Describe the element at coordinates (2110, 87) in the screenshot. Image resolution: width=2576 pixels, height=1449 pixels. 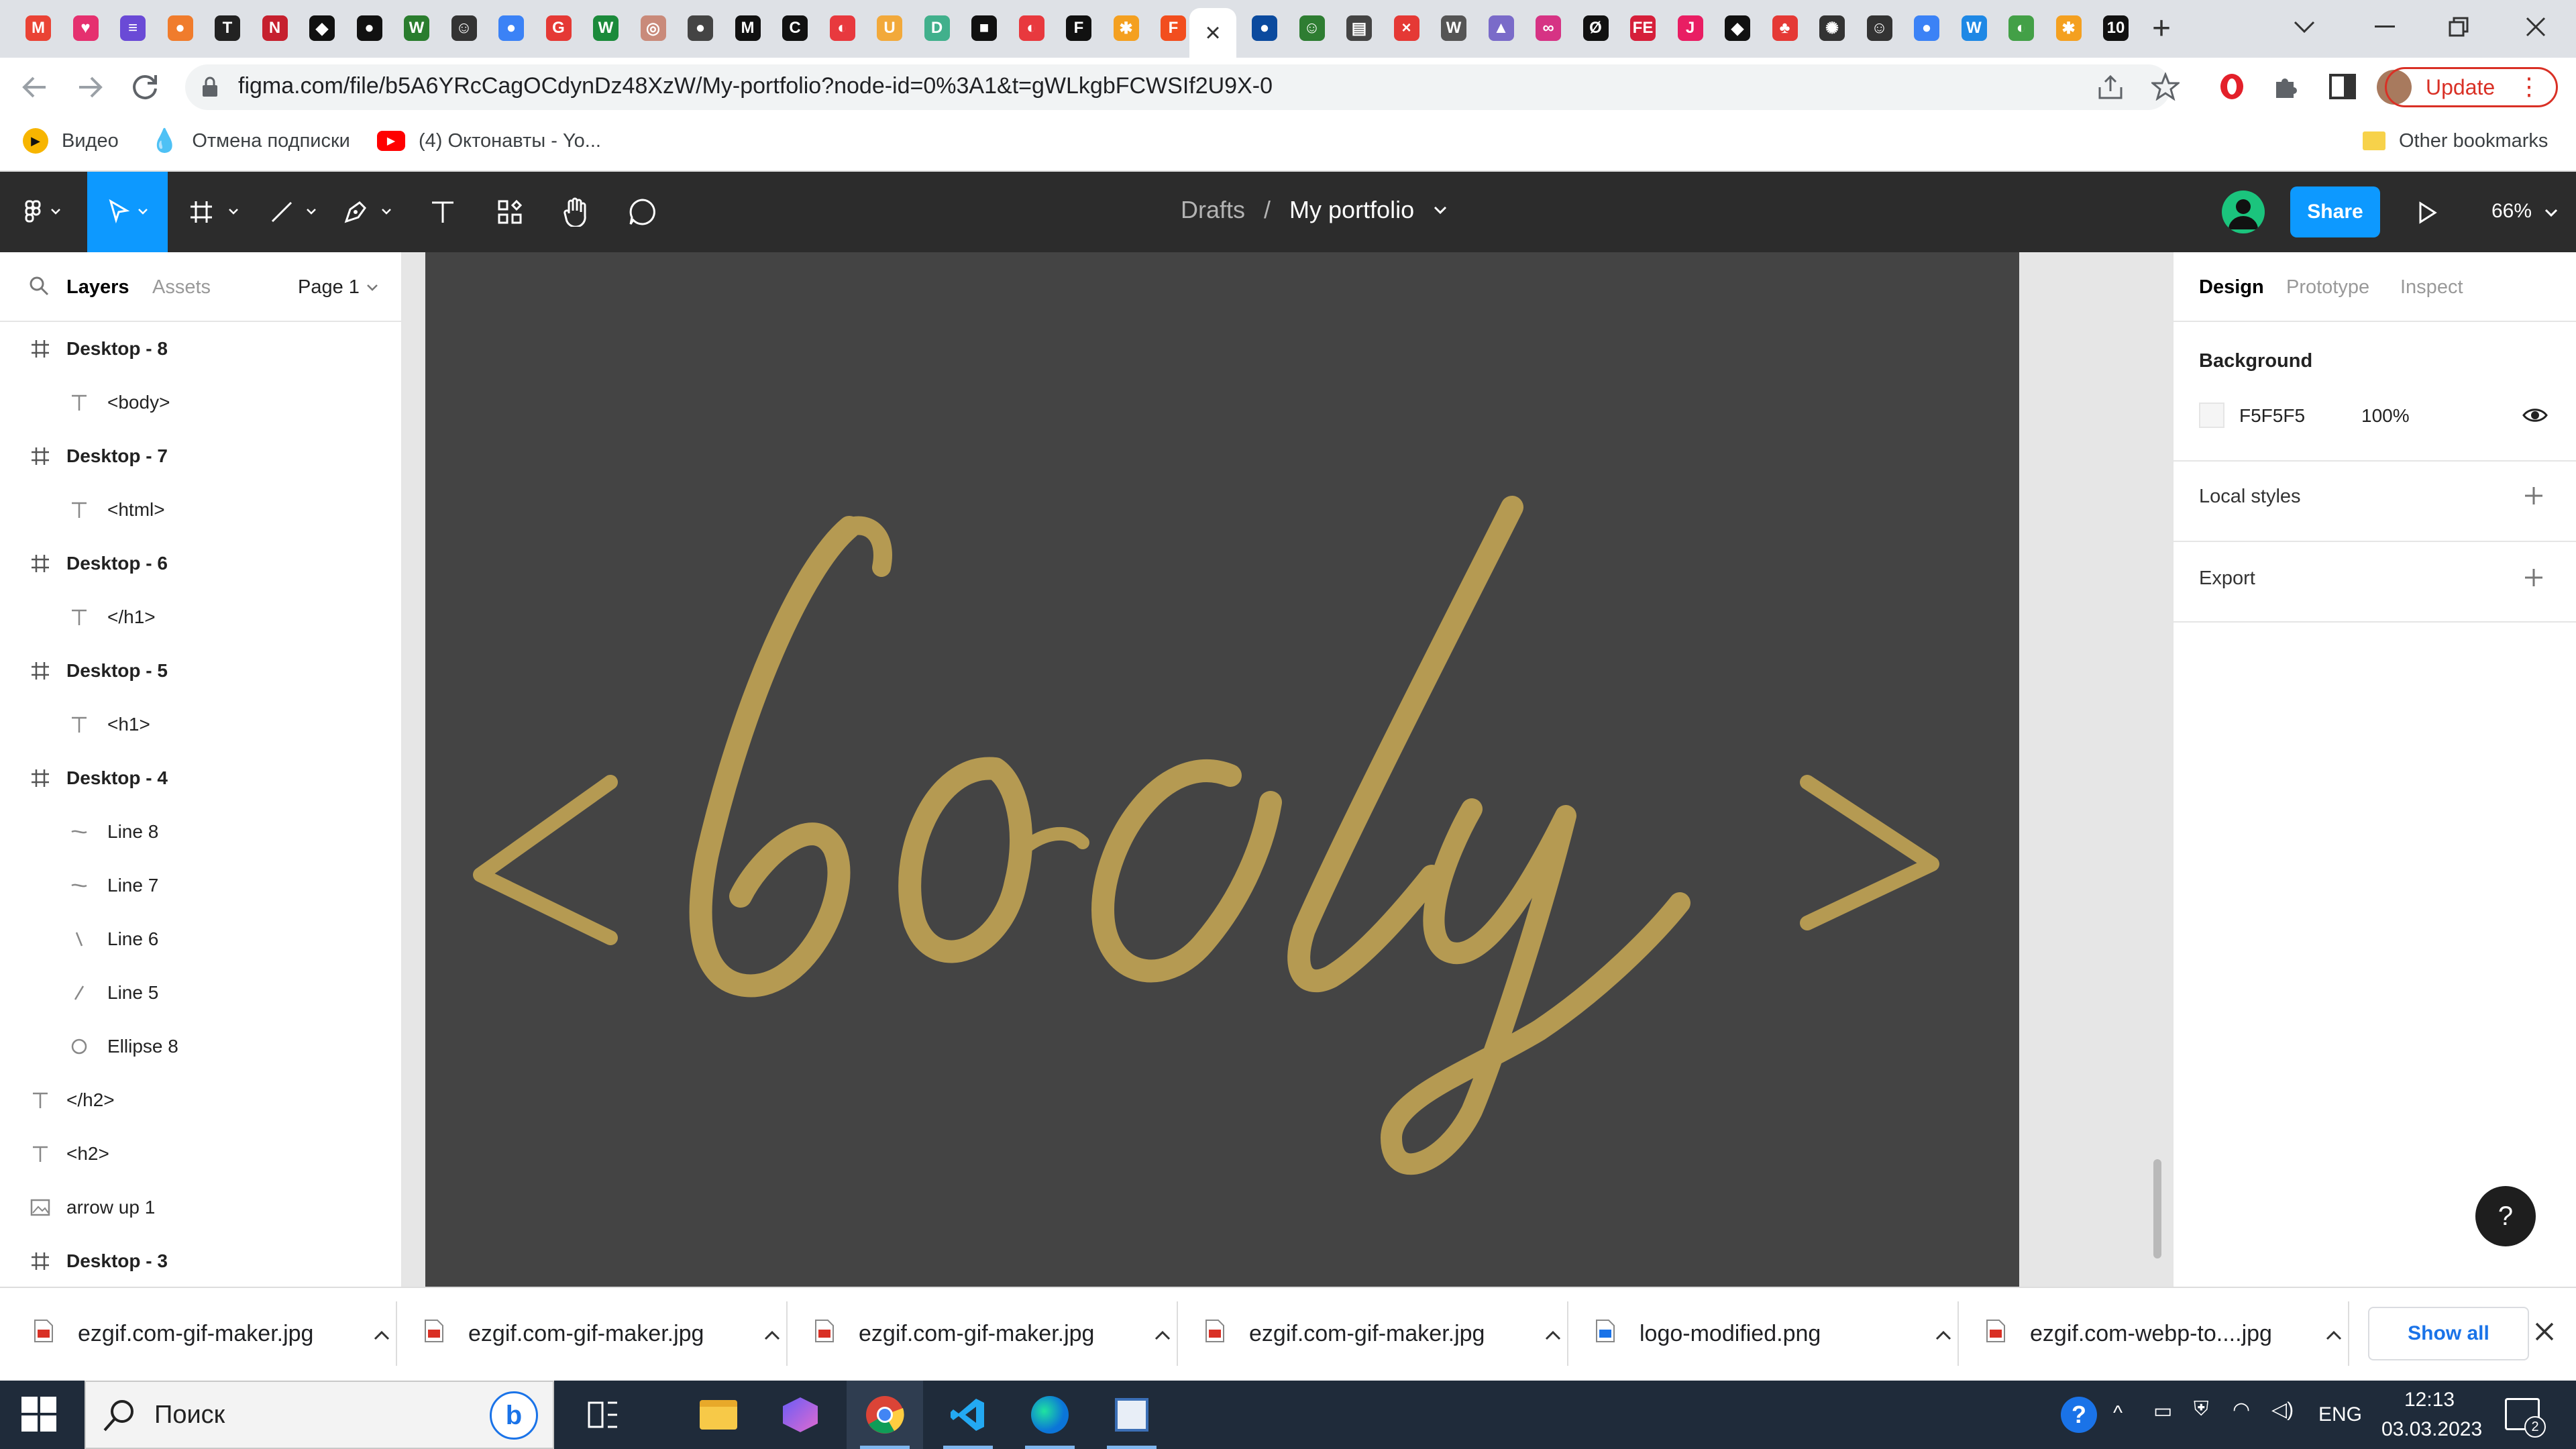
I see `share-page-icon` at that location.